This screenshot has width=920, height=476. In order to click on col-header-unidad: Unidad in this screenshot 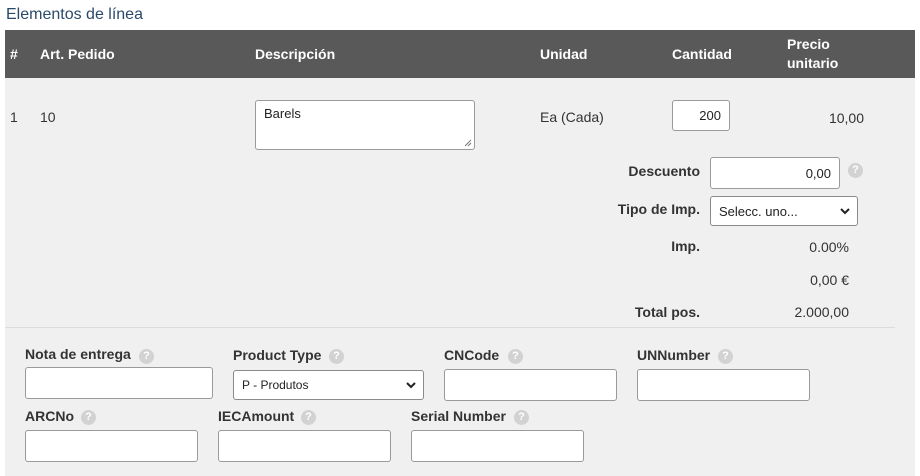, I will do `click(564, 54)`.